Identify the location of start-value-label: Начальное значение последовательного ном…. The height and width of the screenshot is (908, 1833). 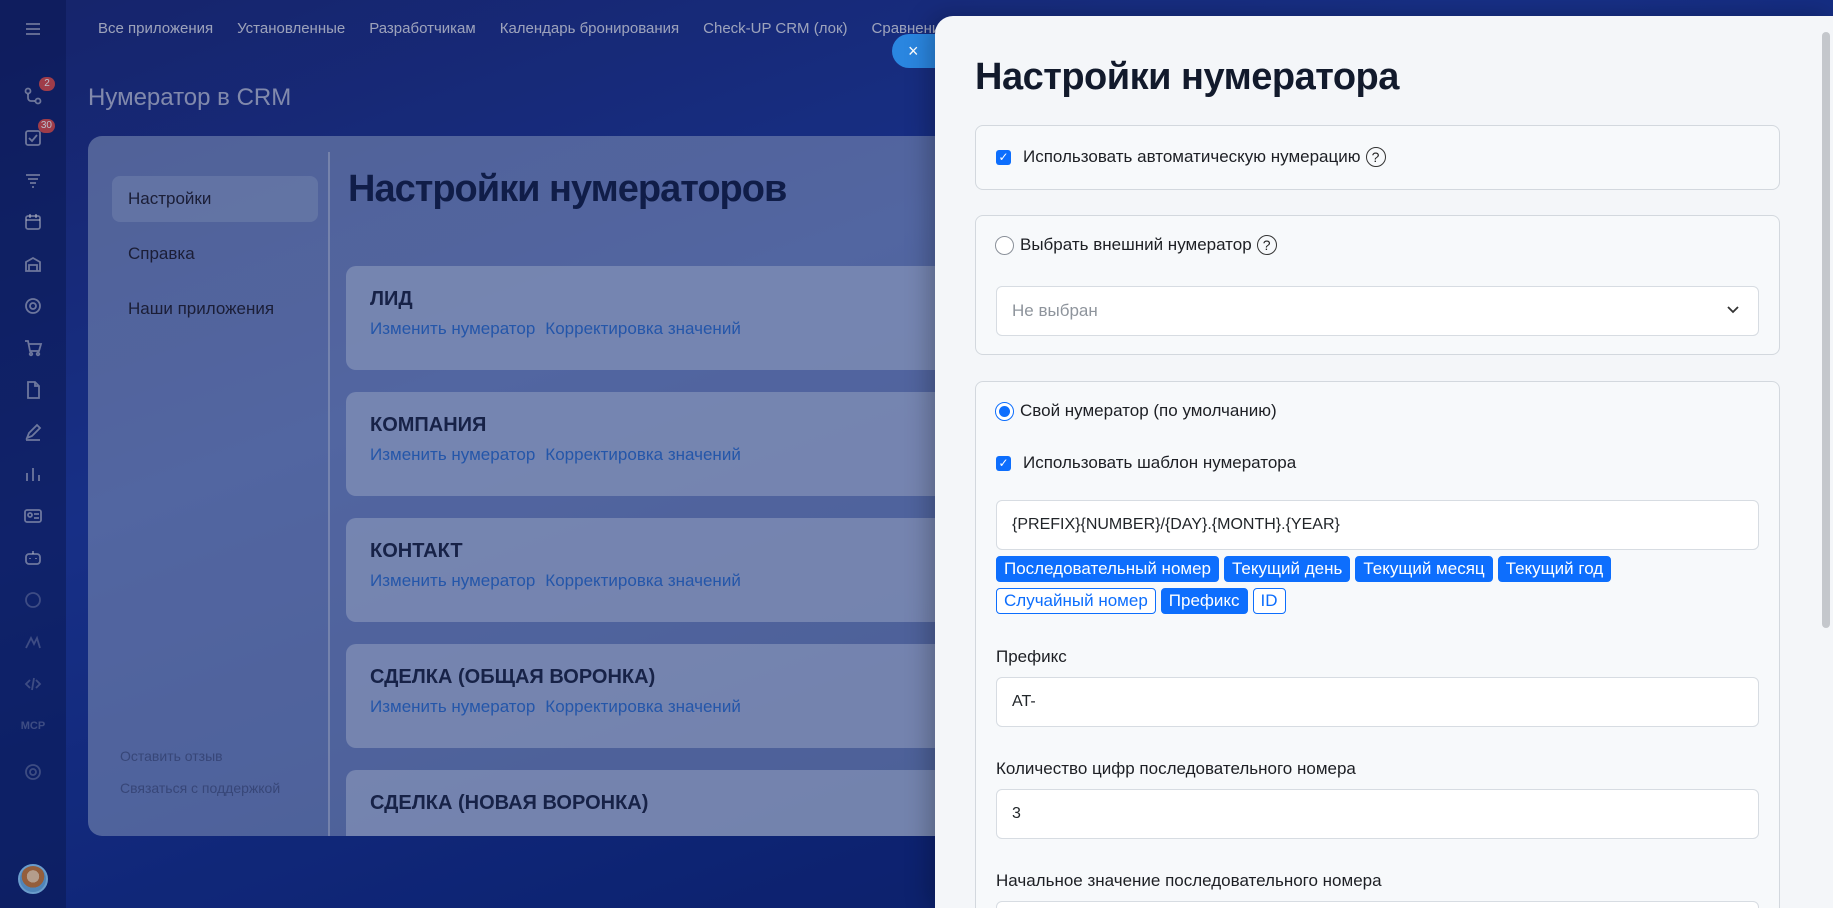
(1189, 880).